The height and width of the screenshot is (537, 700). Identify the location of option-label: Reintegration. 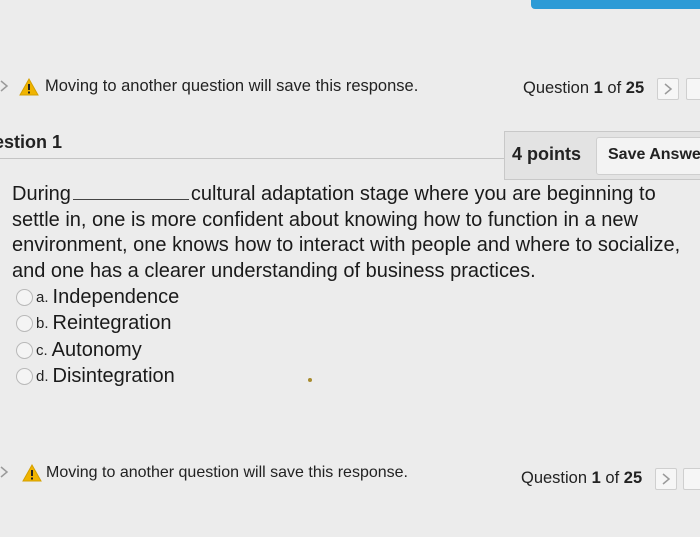
(112, 323).